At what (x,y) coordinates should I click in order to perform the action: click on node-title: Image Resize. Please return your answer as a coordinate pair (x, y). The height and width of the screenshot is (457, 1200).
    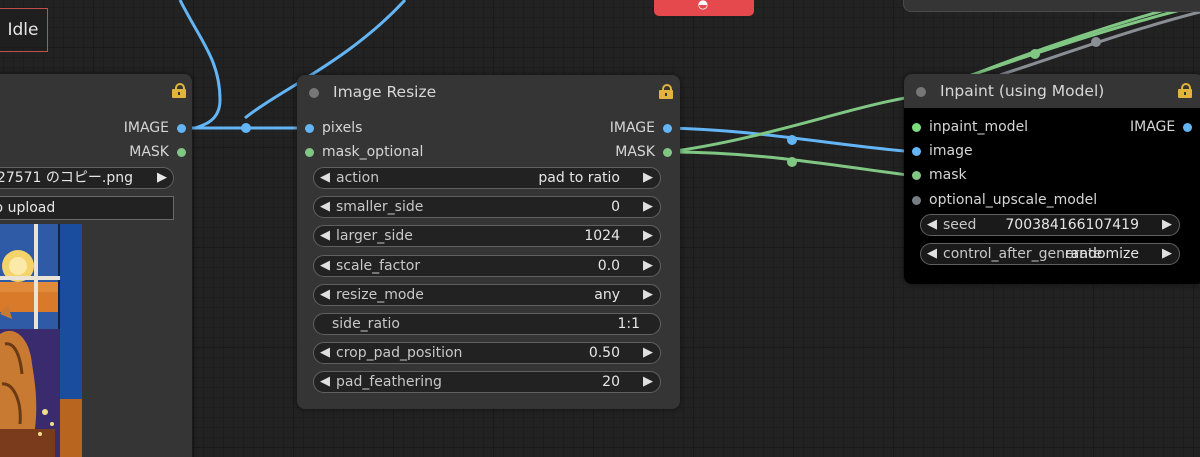
    Looking at the image, I should click on (385, 92).